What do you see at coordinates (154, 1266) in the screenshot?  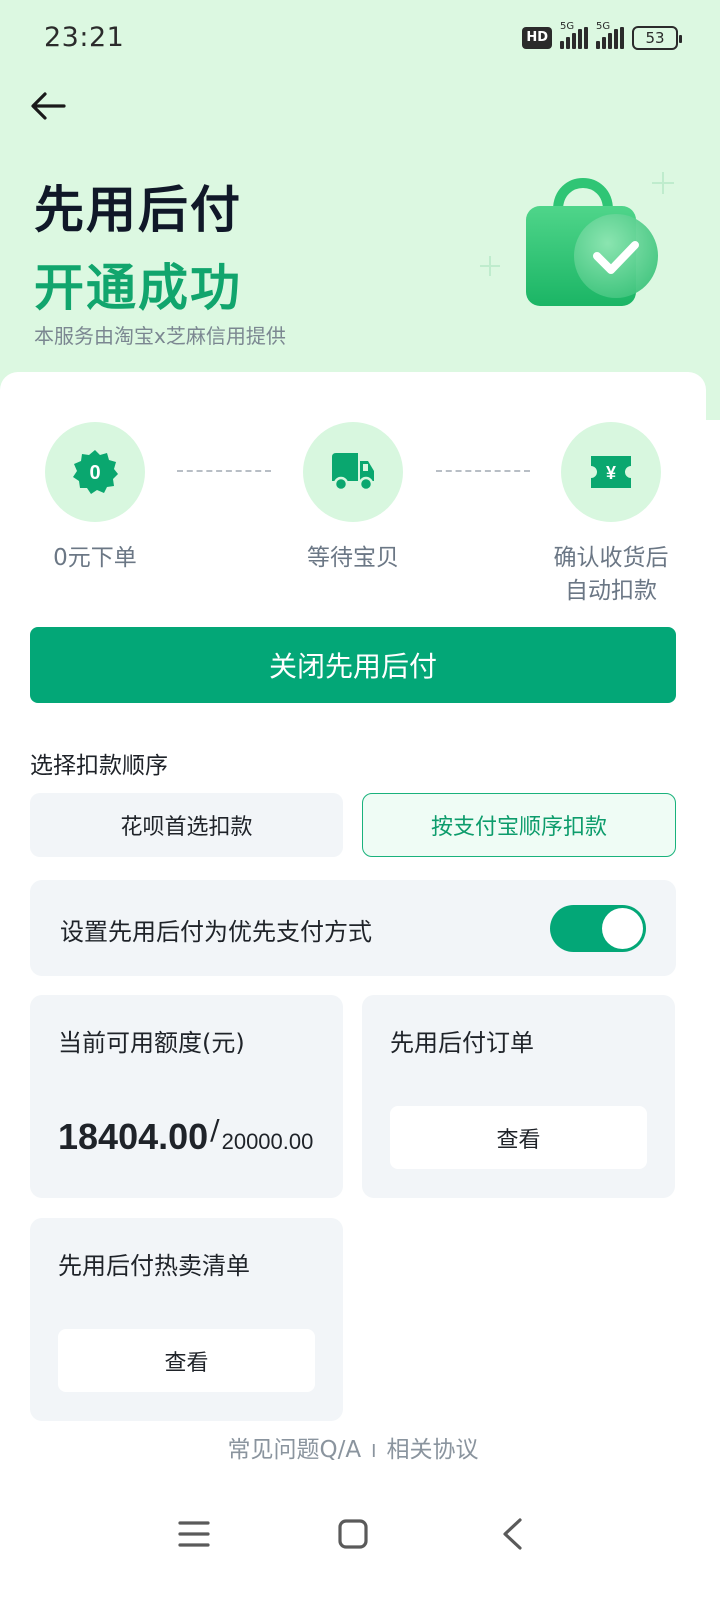 I see `hot-list-title: 先用后付热卖清单` at bounding box center [154, 1266].